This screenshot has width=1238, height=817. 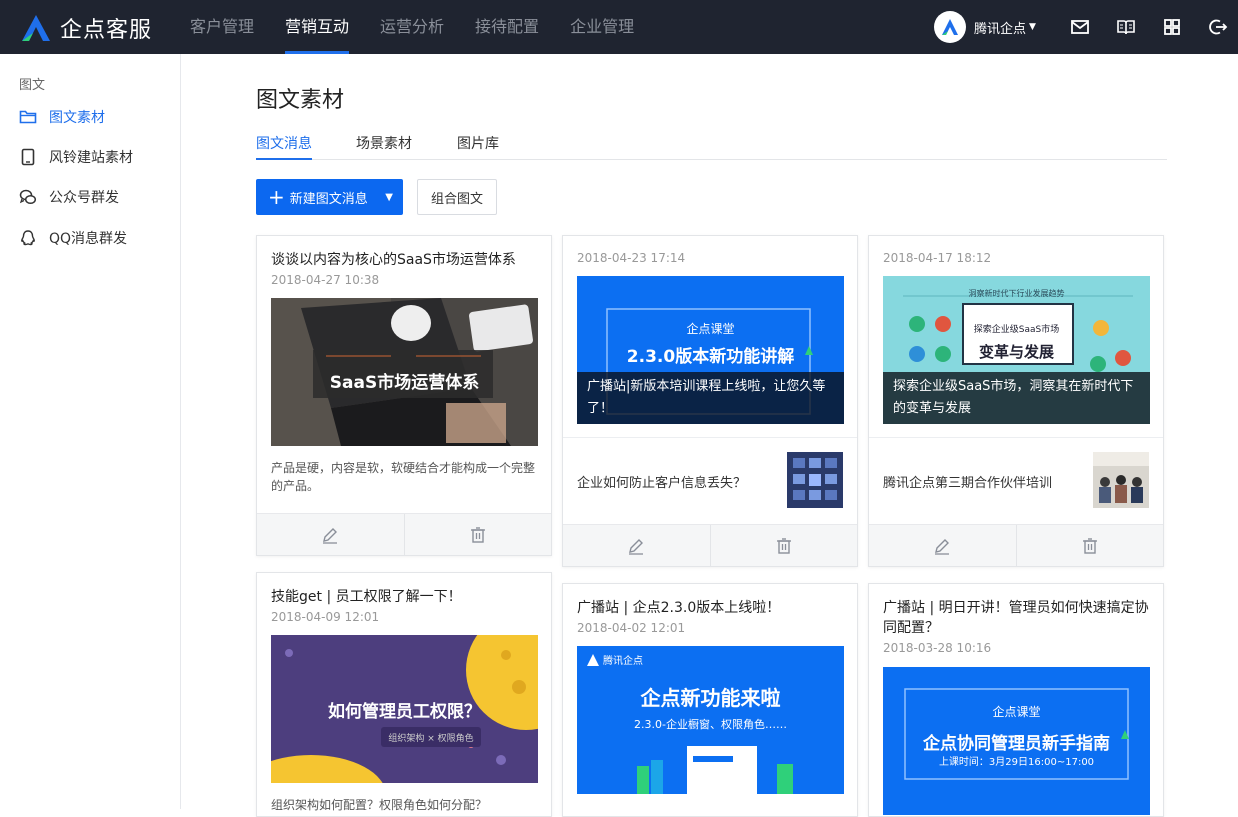 I want to click on training-photo-thumbnail, so click(x=1121, y=480).